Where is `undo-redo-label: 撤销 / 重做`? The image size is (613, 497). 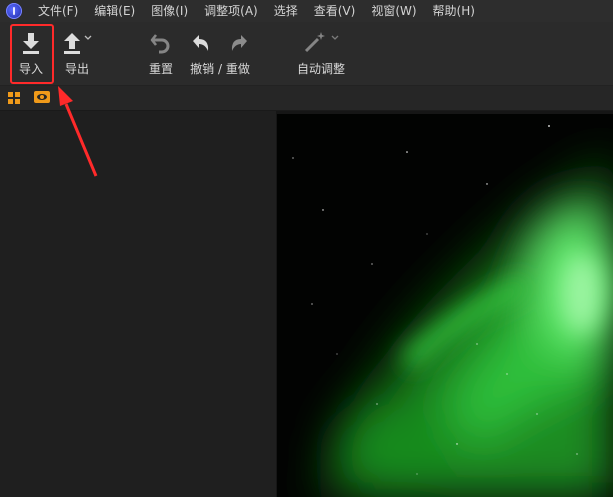 undo-redo-label: 撤销 / 重做 is located at coordinates (220, 69).